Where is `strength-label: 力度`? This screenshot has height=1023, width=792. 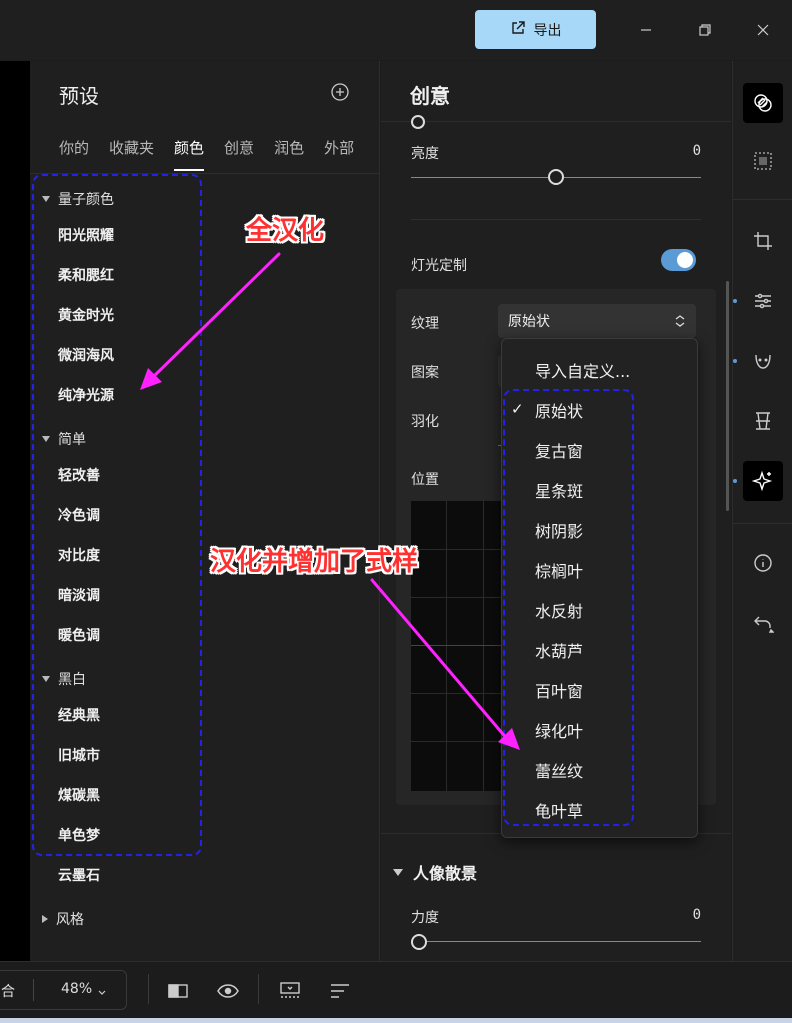
strength-label: 力度 is located at coordinates (425, 918).